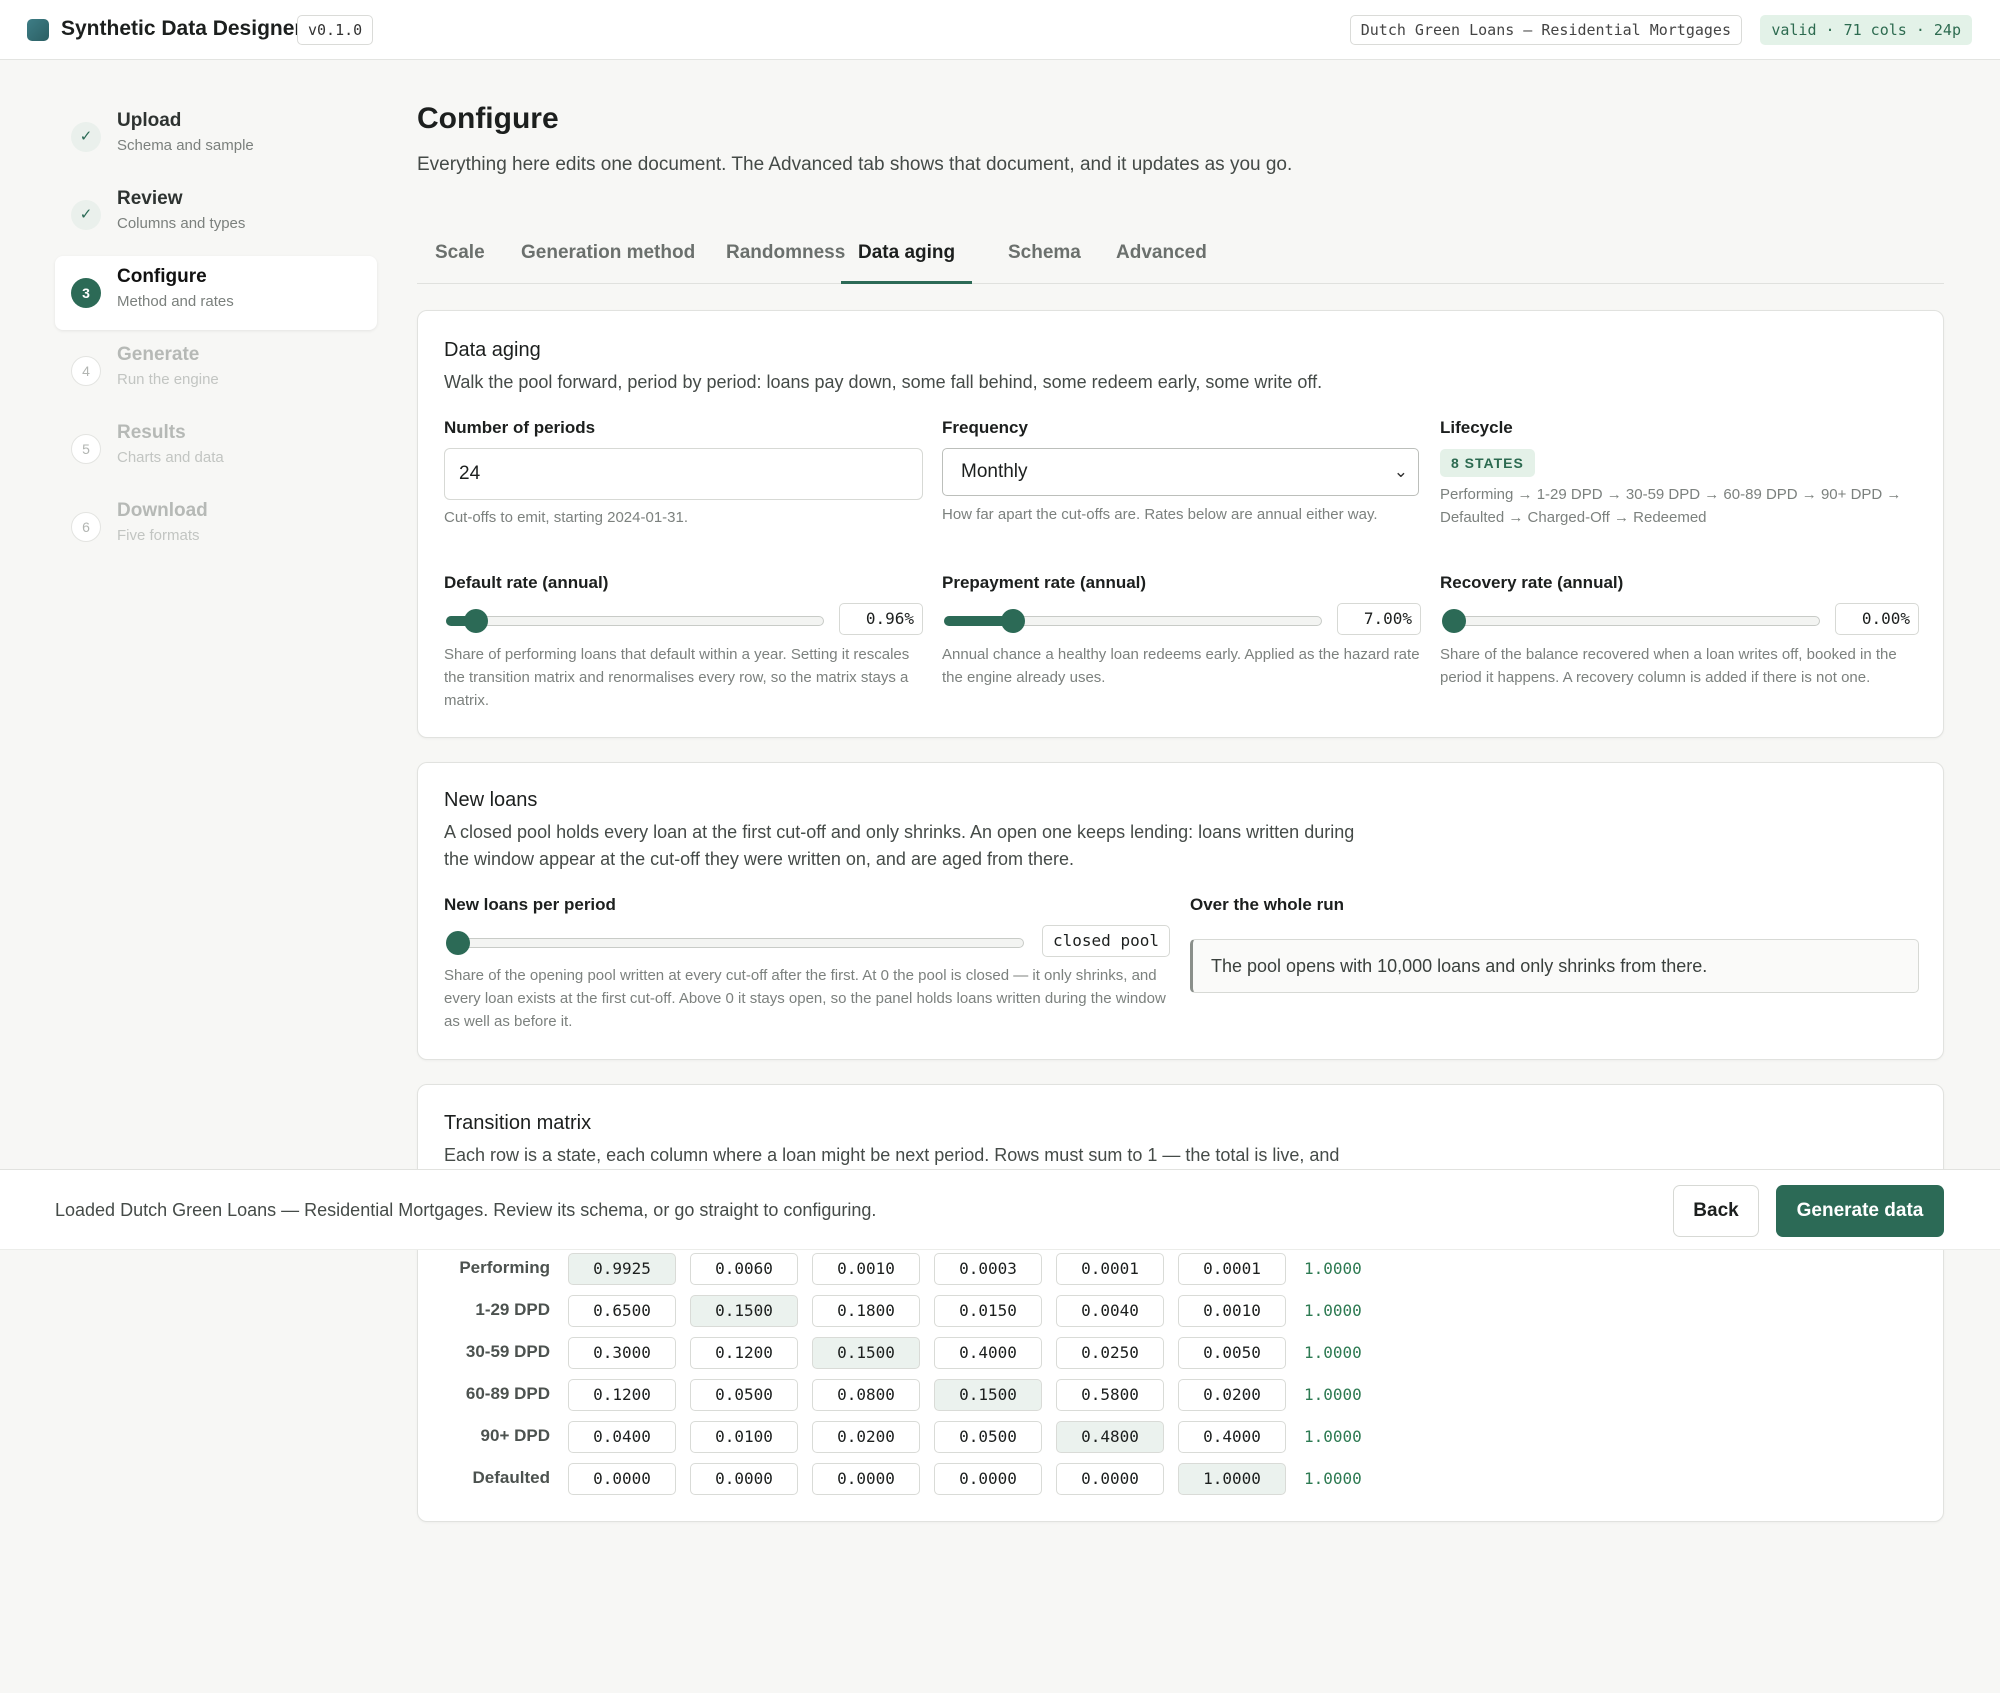 This screenshot has width=2000, height=1693. I want to click on matrix-cell-input: 1.0000, so click(1232, 1479).